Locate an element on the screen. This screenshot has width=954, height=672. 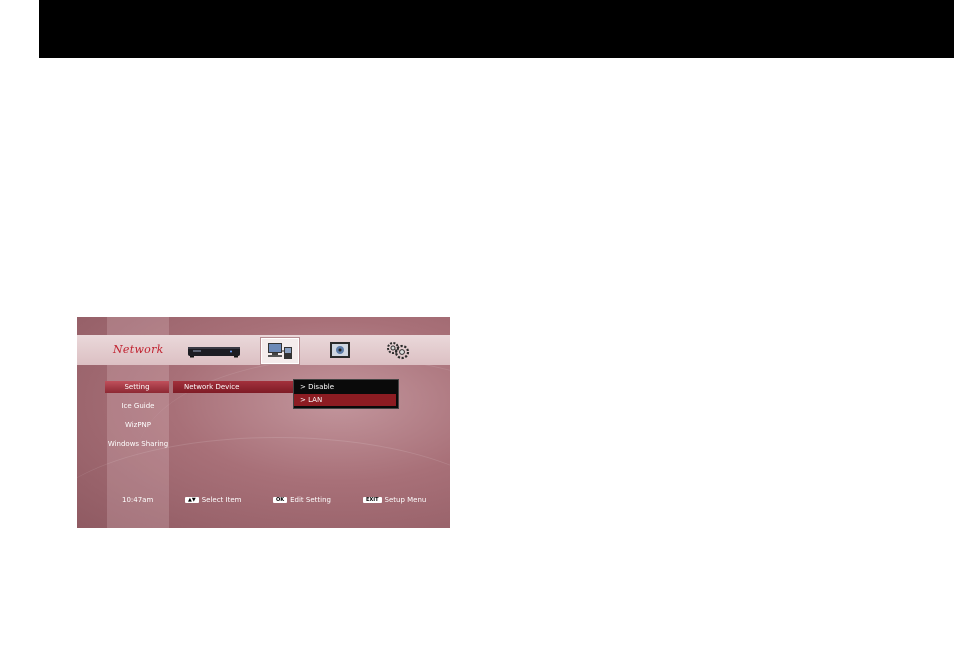
dropdown-option-lan: > LAN is located at coordinates (345, 400).